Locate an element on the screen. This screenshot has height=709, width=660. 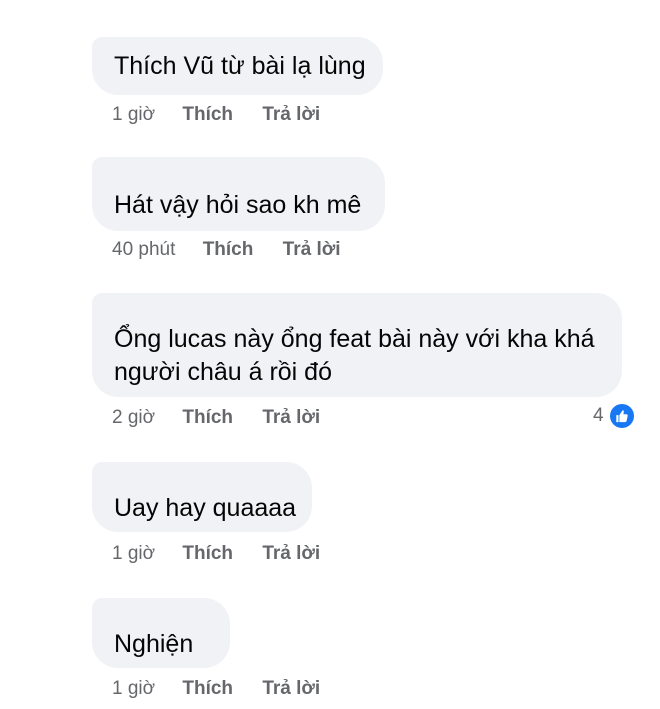
comment-text: Thích Vũ từ bài lạ lùng is located at coordinates (240, 66).